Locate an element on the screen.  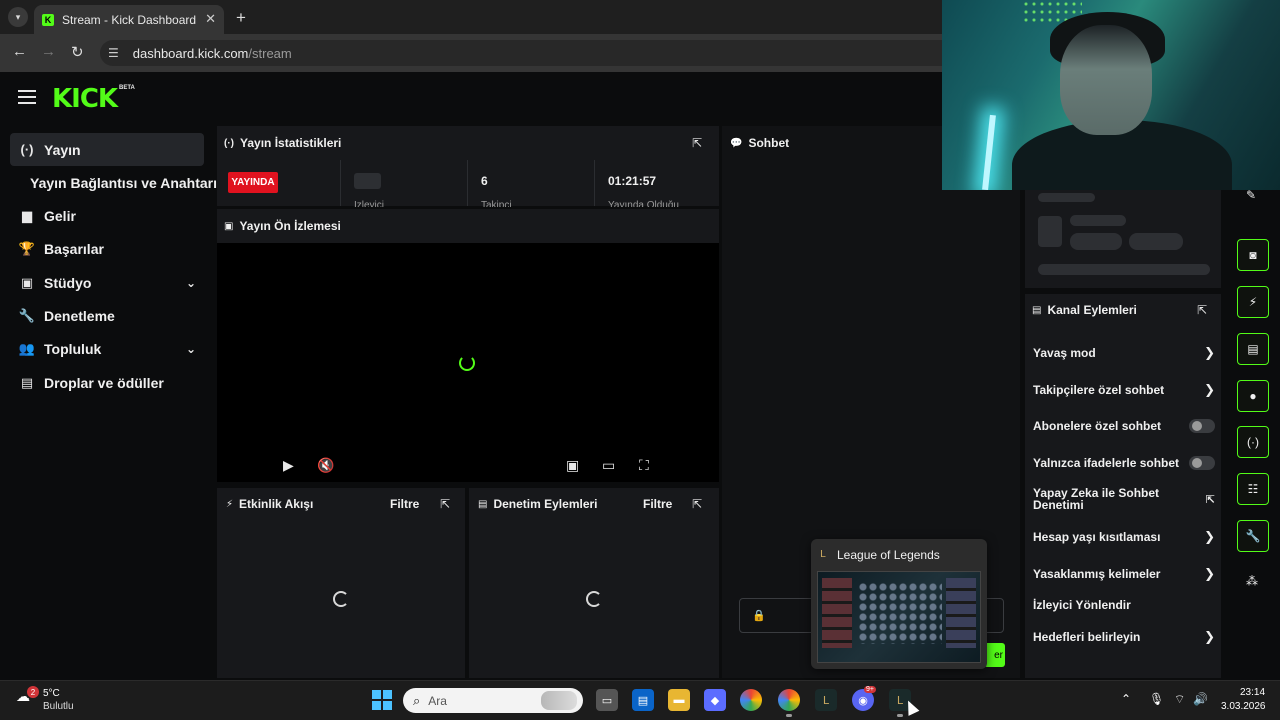
layout-icon: ☷ is located at coordinates (1253, 489).